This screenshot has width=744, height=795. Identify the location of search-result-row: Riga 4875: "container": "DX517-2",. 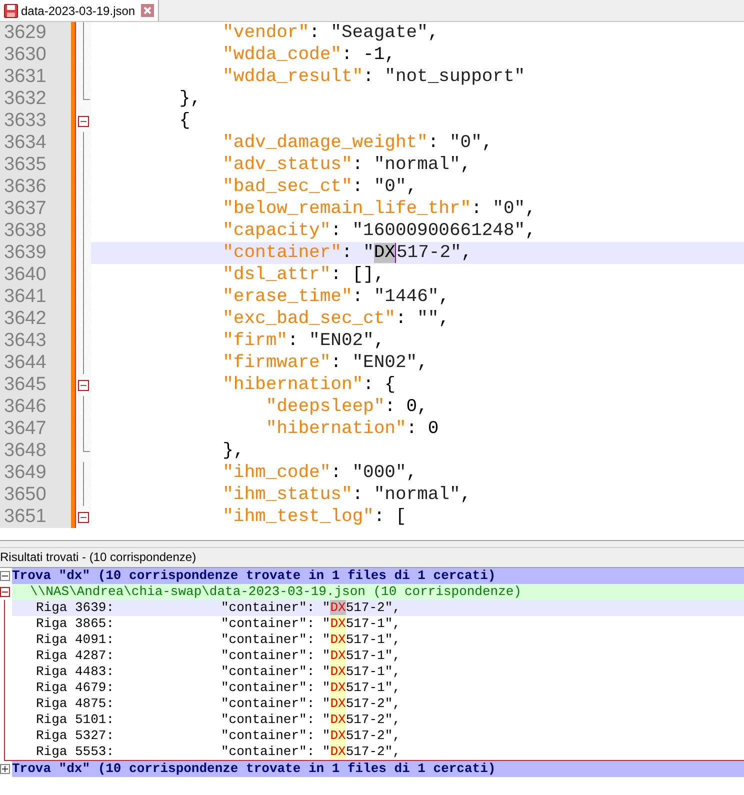
(378, 704).